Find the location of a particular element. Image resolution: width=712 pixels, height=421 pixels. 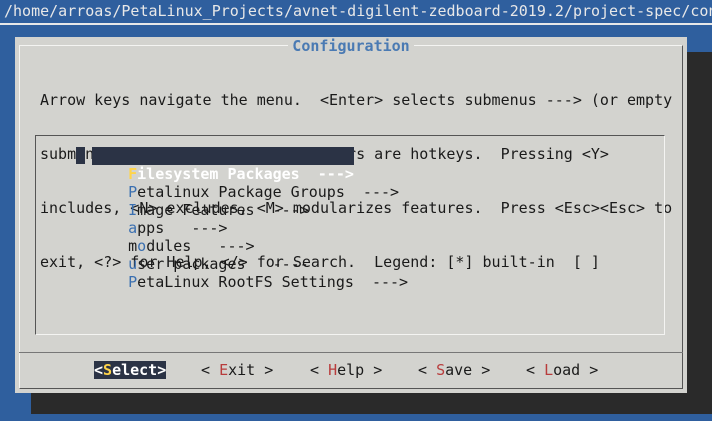

top-divider is located at coordinates (356, 24).